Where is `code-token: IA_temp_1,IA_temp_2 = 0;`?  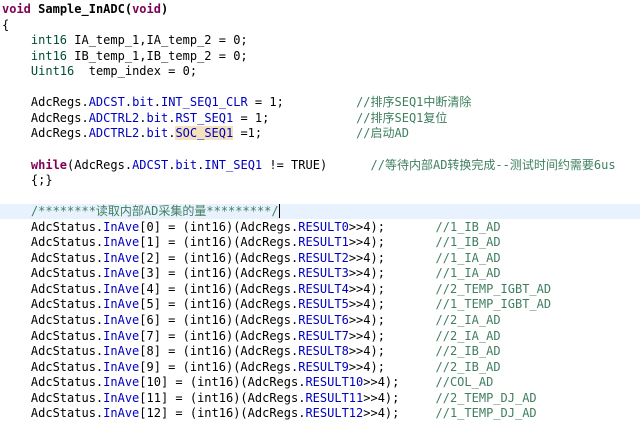 code-token: IA_temp_1,IA_temp_2 = 0; is located at coordinates (157, 40).